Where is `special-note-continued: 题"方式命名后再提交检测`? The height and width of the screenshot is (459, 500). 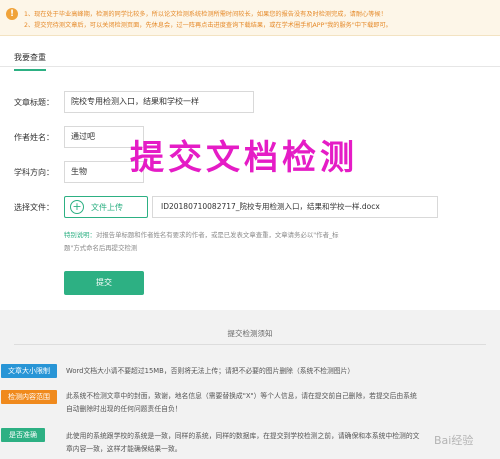 special-note-continued: 题"方式命名后再提交检测 is located at coordinates (100, 247).